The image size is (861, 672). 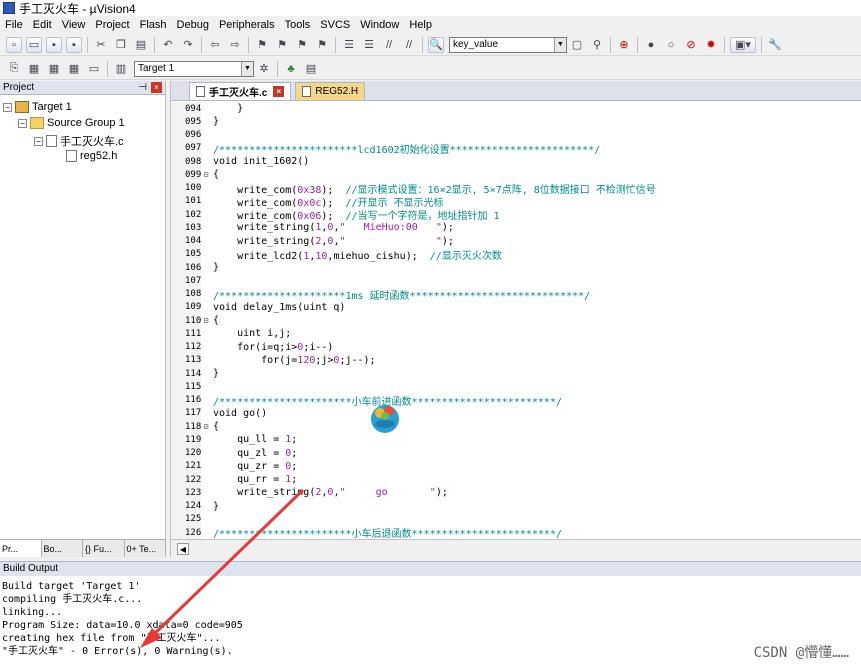 What do you see at coordinates (508, 44) in the screenshot?
I see `find-combo: key_value ▼` at bounding box center [508, 44].